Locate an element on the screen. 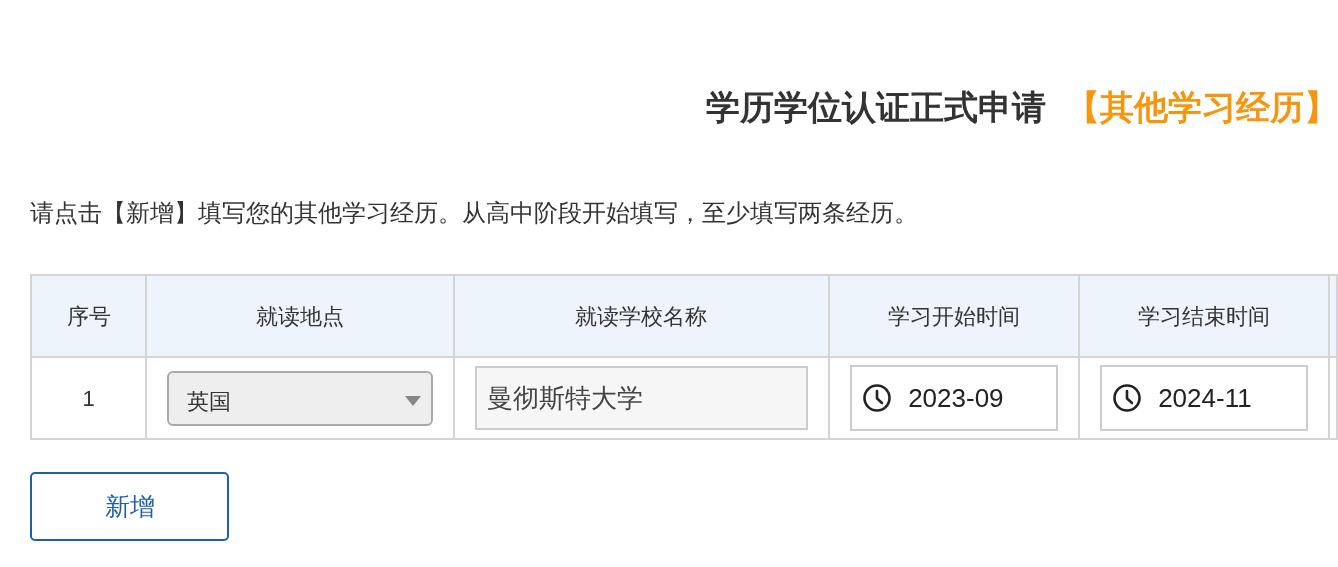  table-cell: 1 is located at coordinates (89, 398).